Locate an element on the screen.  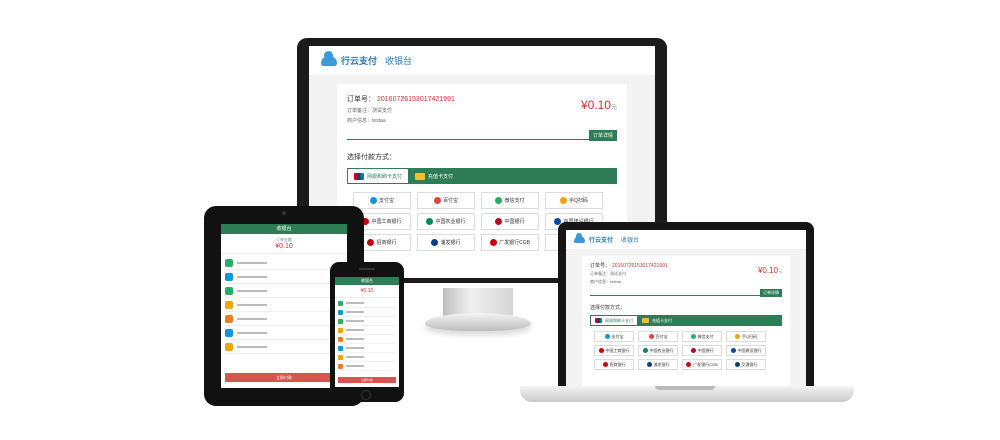
tablet-screen: 收银台 订单金额 ¥0.10 立即付款 is located at coordinates (284, 306).